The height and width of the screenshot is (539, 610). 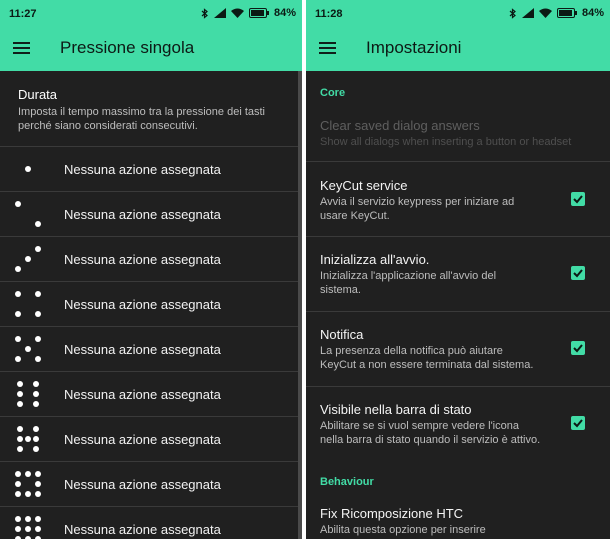 I want to click on statusbar-checkbox, so click(x=578, y=423).